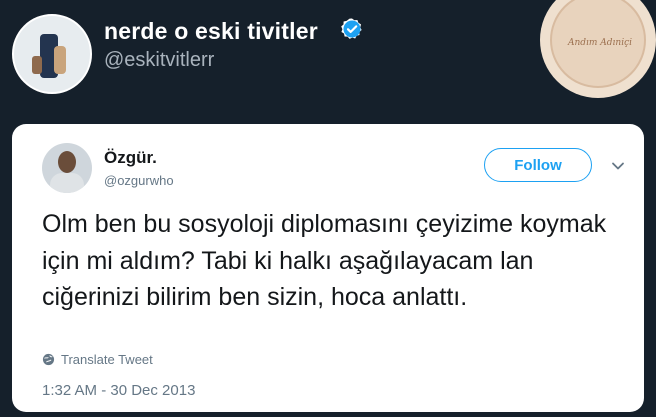 The width and height of the screenshot is (656, 417). I want to click on avatar-head, so click(67, 162).